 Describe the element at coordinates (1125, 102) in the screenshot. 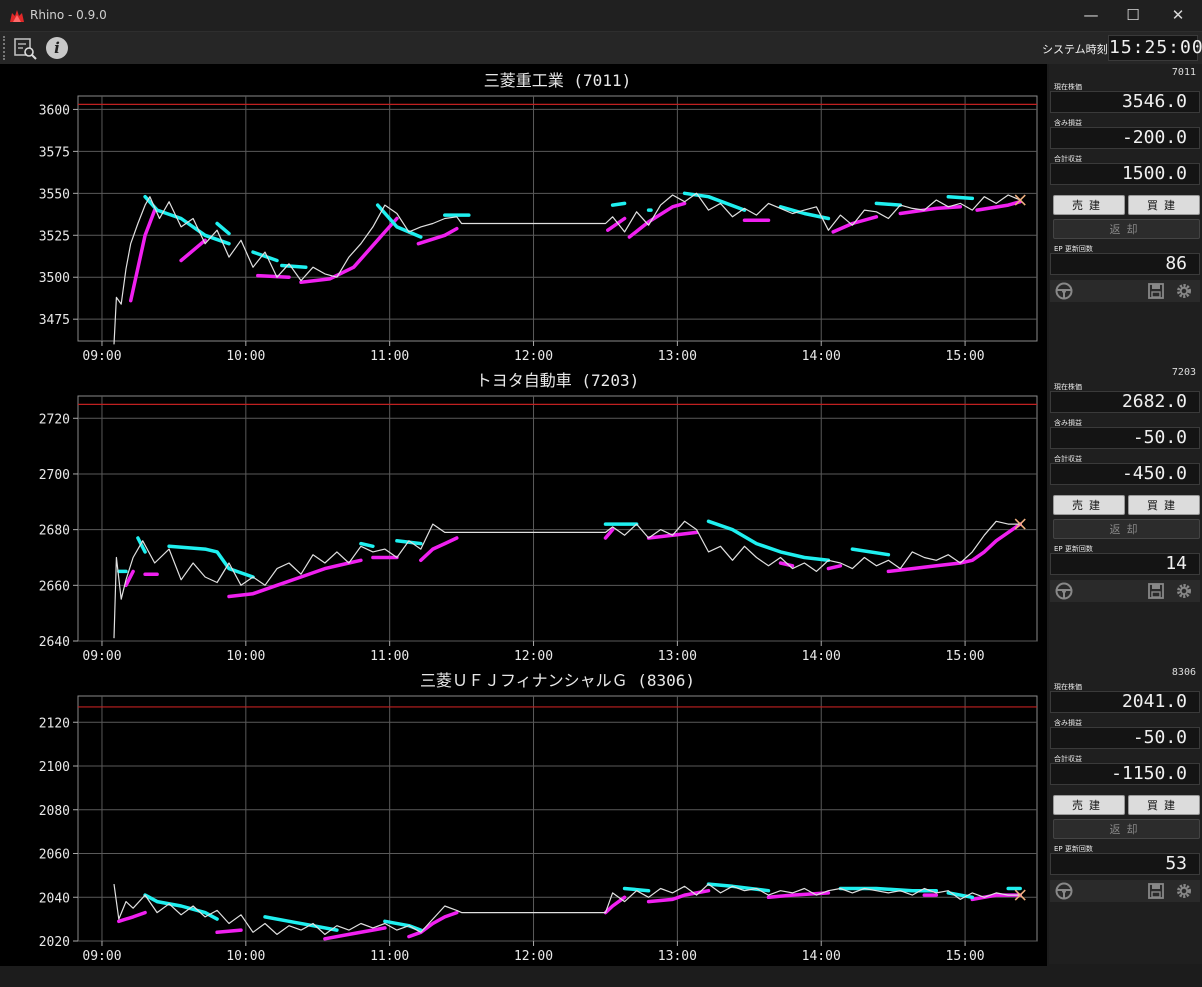

I see `current-price-display: 3546.0` at that location.